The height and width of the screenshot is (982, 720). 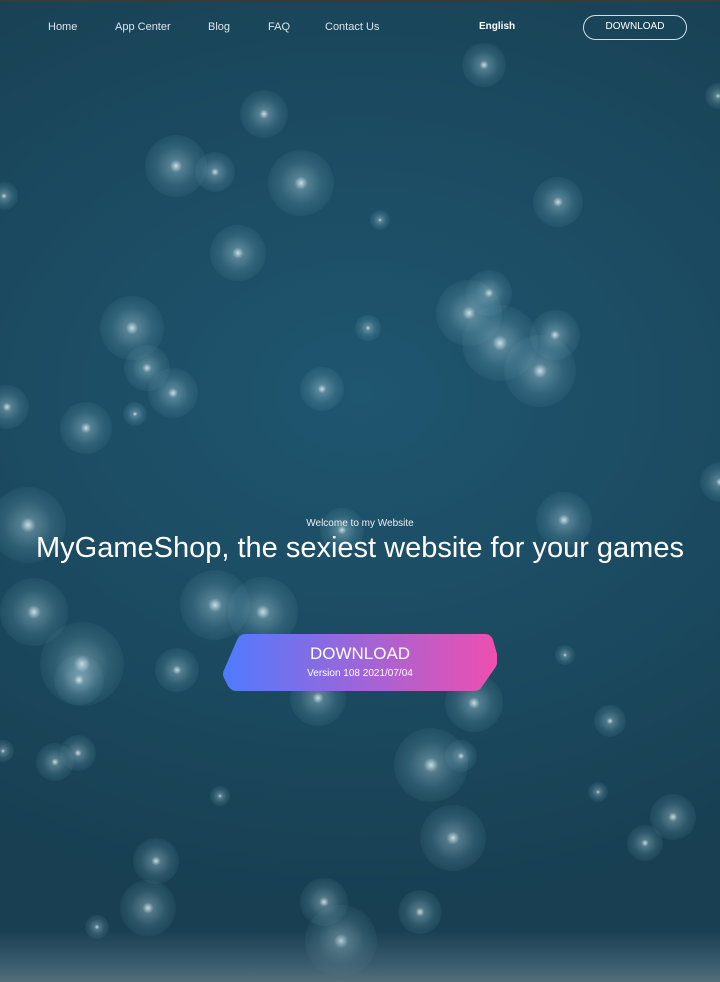 I want to click on language-selector: English, so click(x=497, y=26).